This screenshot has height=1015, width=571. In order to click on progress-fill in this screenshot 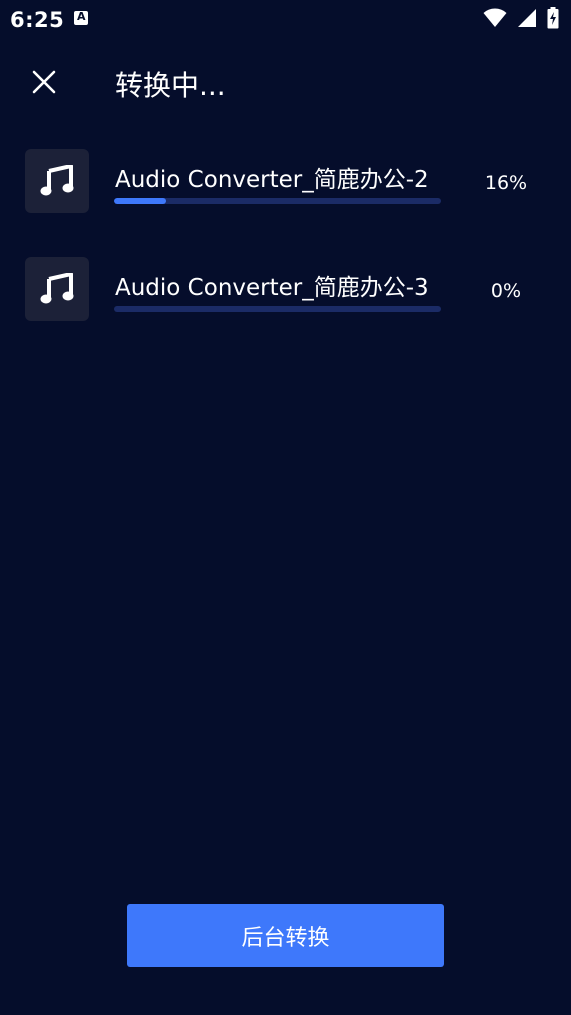, I will do `click(140, 201)`.